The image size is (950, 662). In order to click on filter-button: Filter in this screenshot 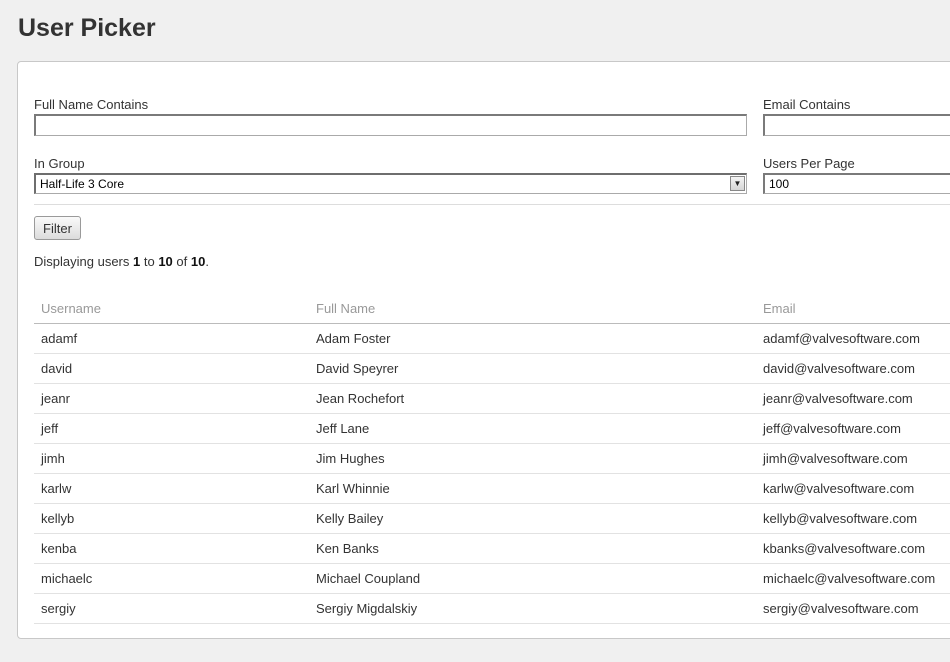, I will do `click(57, 228)`.